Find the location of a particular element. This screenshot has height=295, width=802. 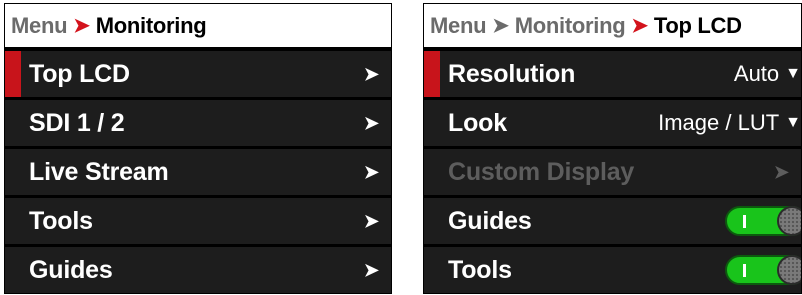

resolution-dropdown: Auto ▼ is located at coordinates (767, 74).